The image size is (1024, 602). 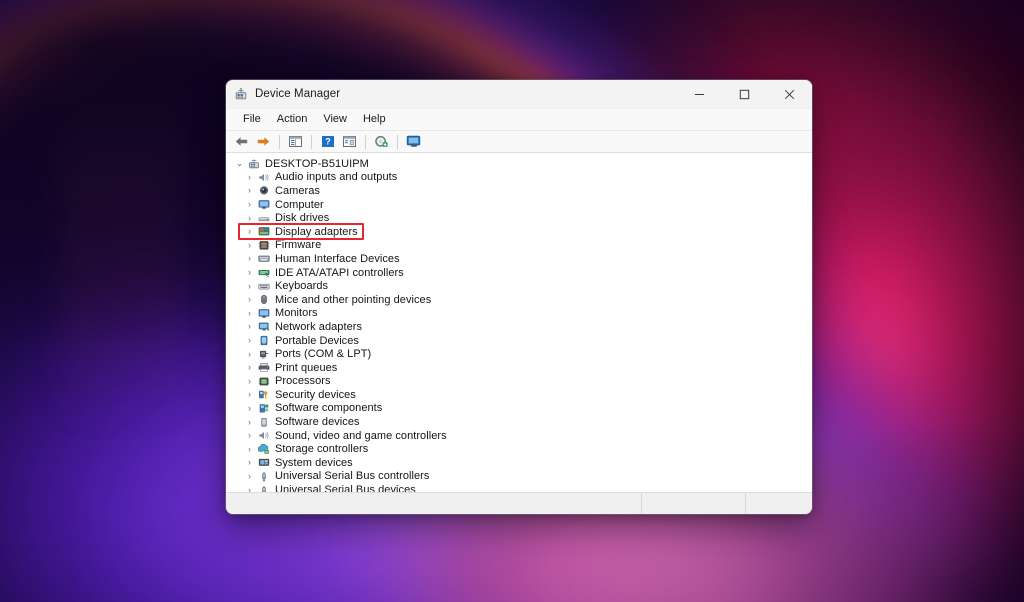 What do you see at coordinates (264, 191) in the screenshot?
I see `camera-icon` at bounding box center [264, 191].